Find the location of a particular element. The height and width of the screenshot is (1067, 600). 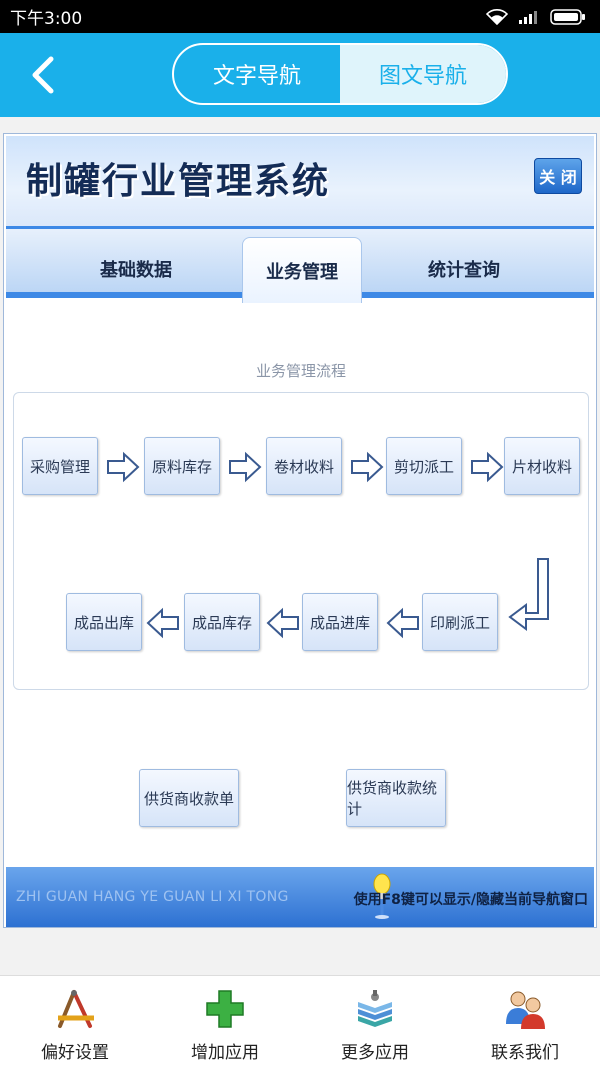

footer-pinyin: ZHI GUAN HANG YE GUAN LI XI TONG is located at coordinates (152, 897).